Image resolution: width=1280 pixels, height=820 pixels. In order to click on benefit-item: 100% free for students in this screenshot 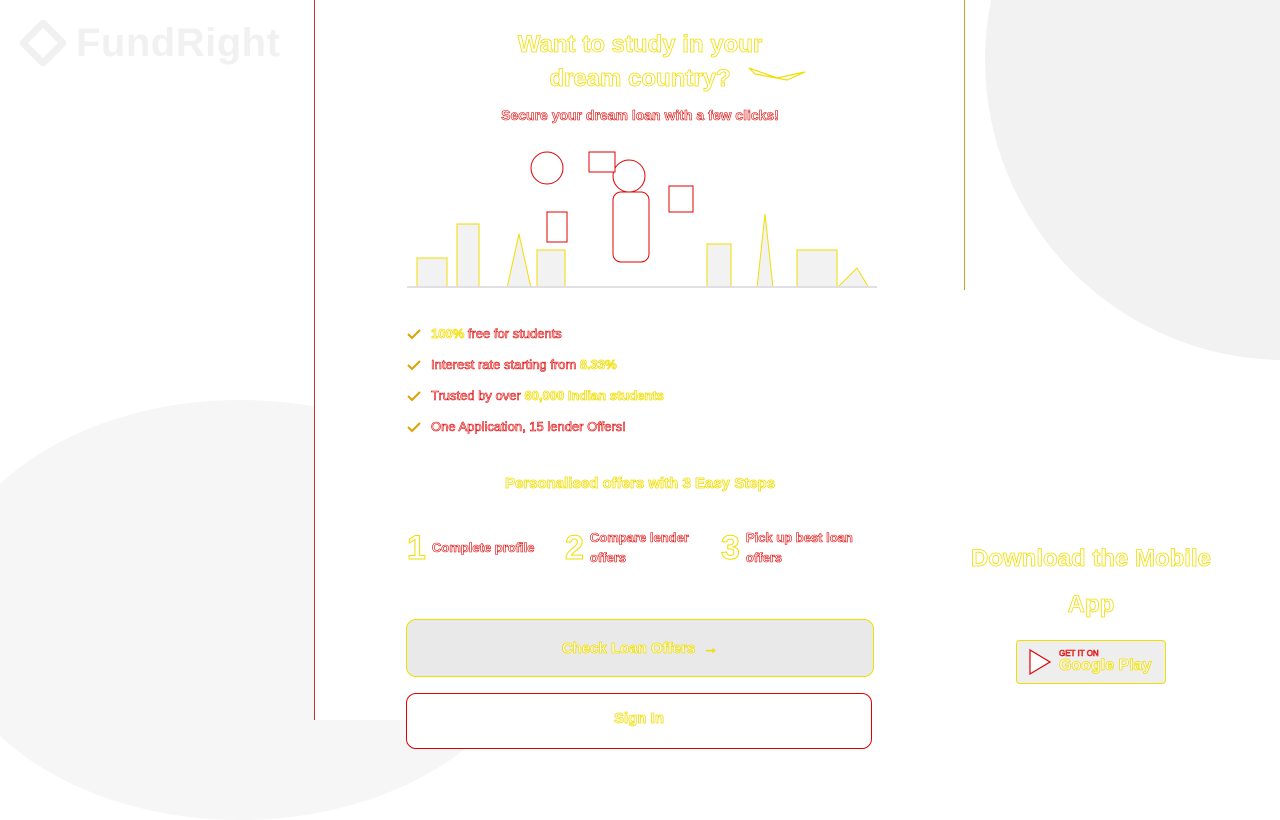, I will do `click(535, 333)`.